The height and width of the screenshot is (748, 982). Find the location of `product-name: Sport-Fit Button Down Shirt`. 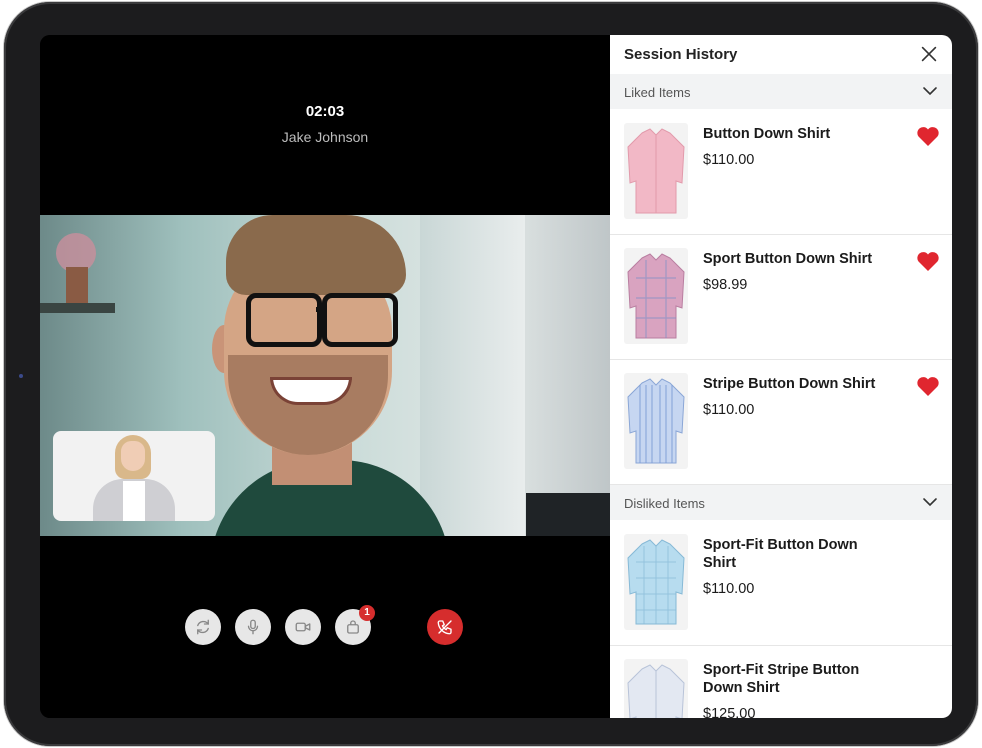

product-name: Sport-Fit Button Down Shirt is located at coordinates (780, 554).